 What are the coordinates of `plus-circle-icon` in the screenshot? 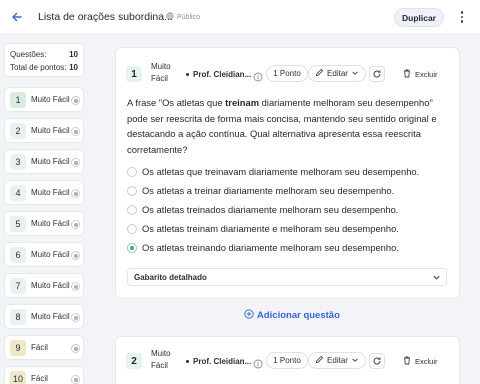 It's located at (249, 315).